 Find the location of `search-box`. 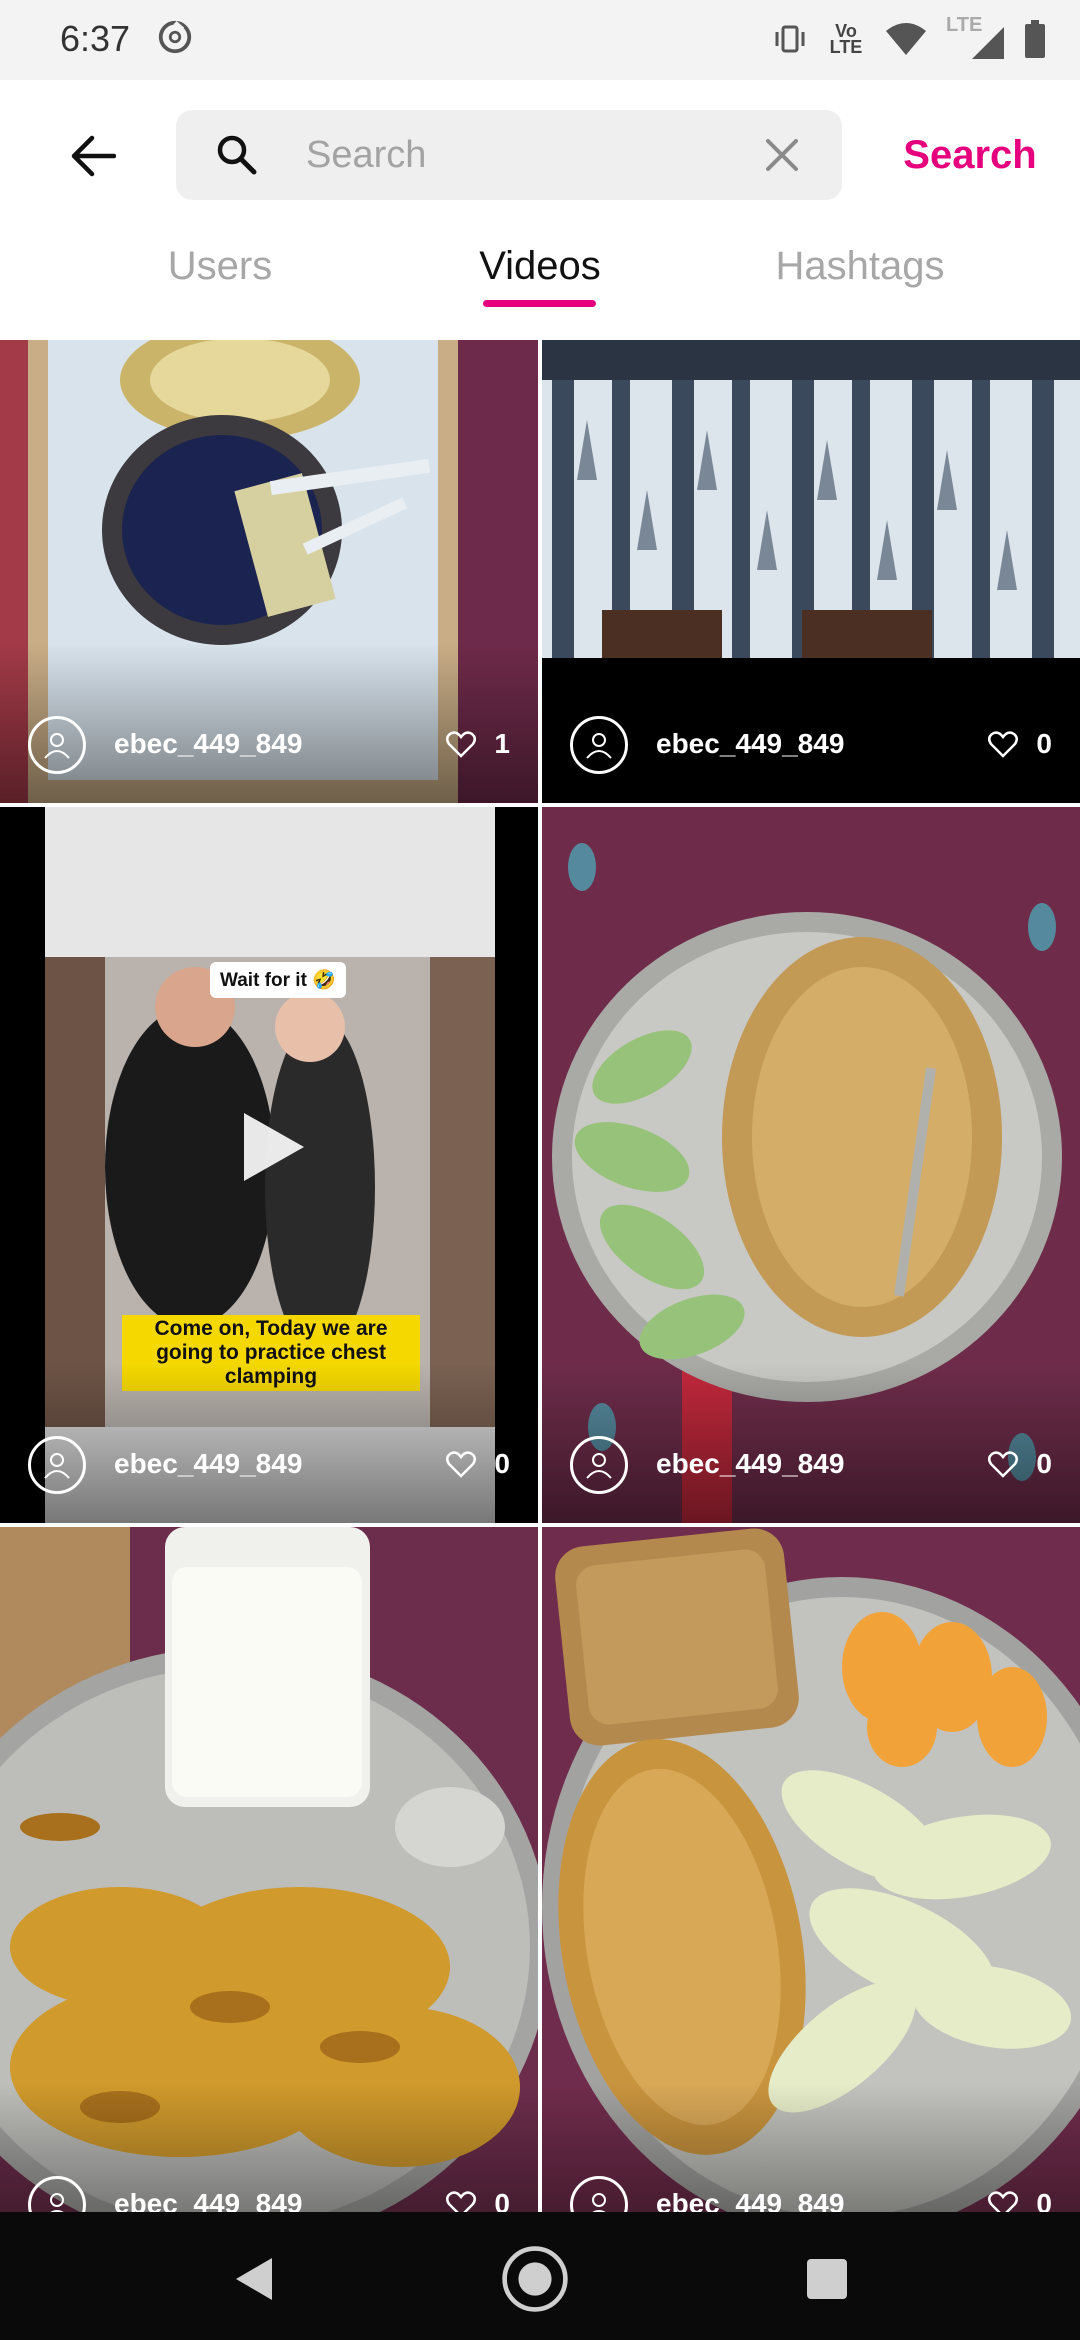

search-box is located at coordinates (509, 155).